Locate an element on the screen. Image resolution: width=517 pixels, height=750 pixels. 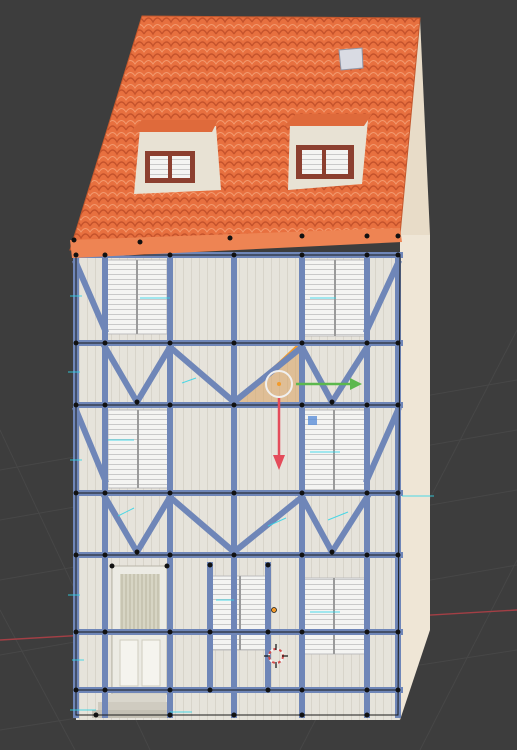
dormer-left is located at coordinates (175, 157).